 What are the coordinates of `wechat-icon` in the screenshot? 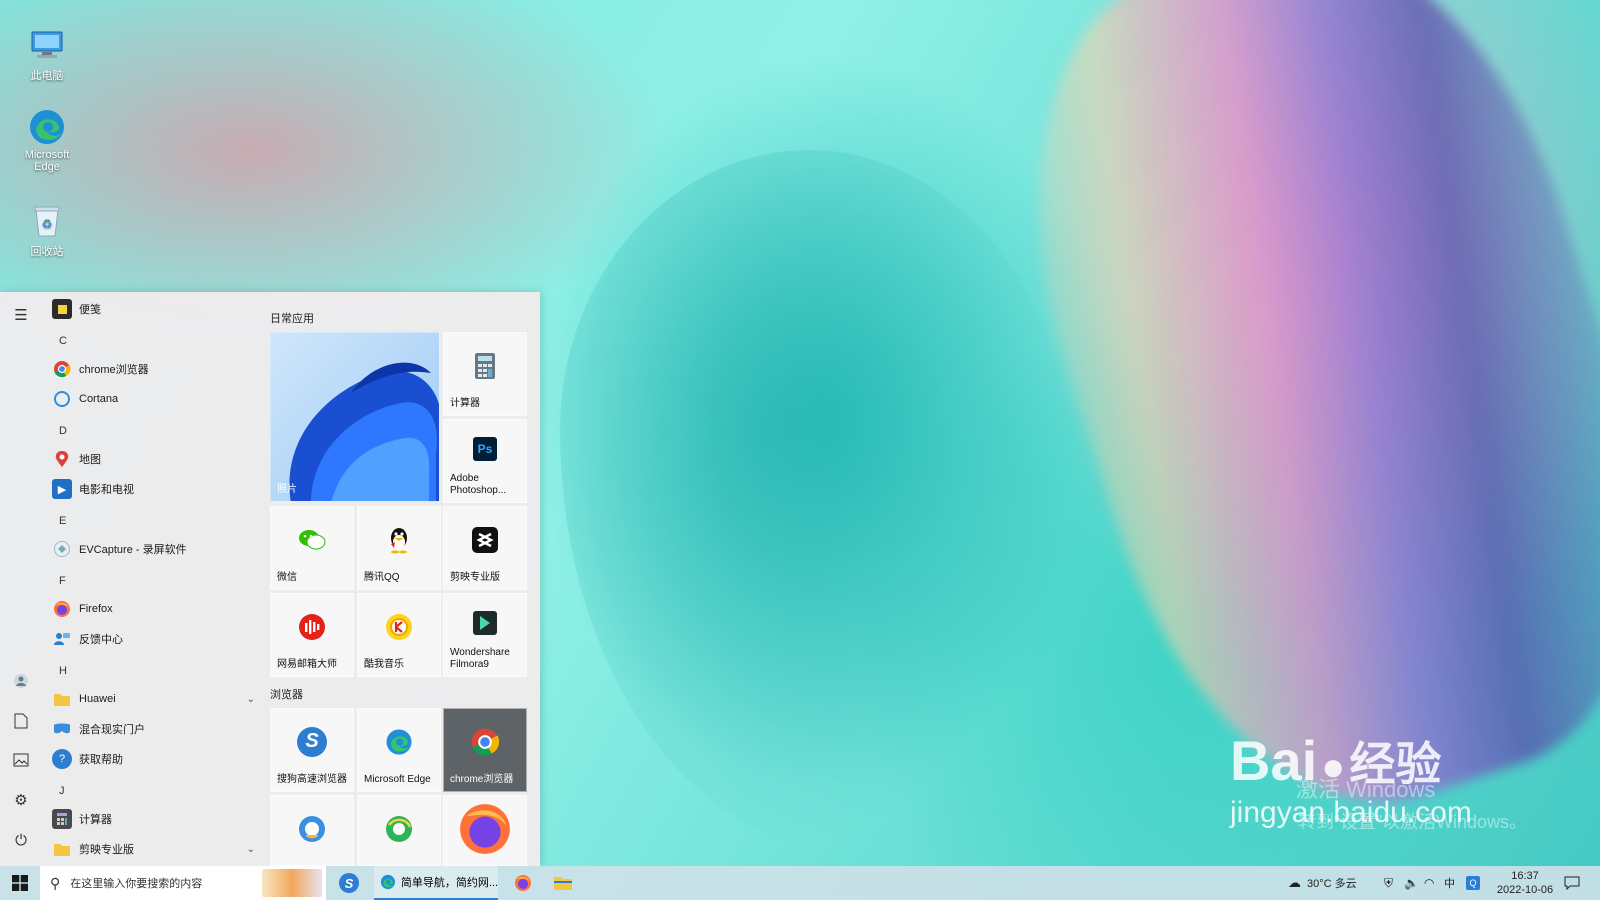 It's located at (312, 540).